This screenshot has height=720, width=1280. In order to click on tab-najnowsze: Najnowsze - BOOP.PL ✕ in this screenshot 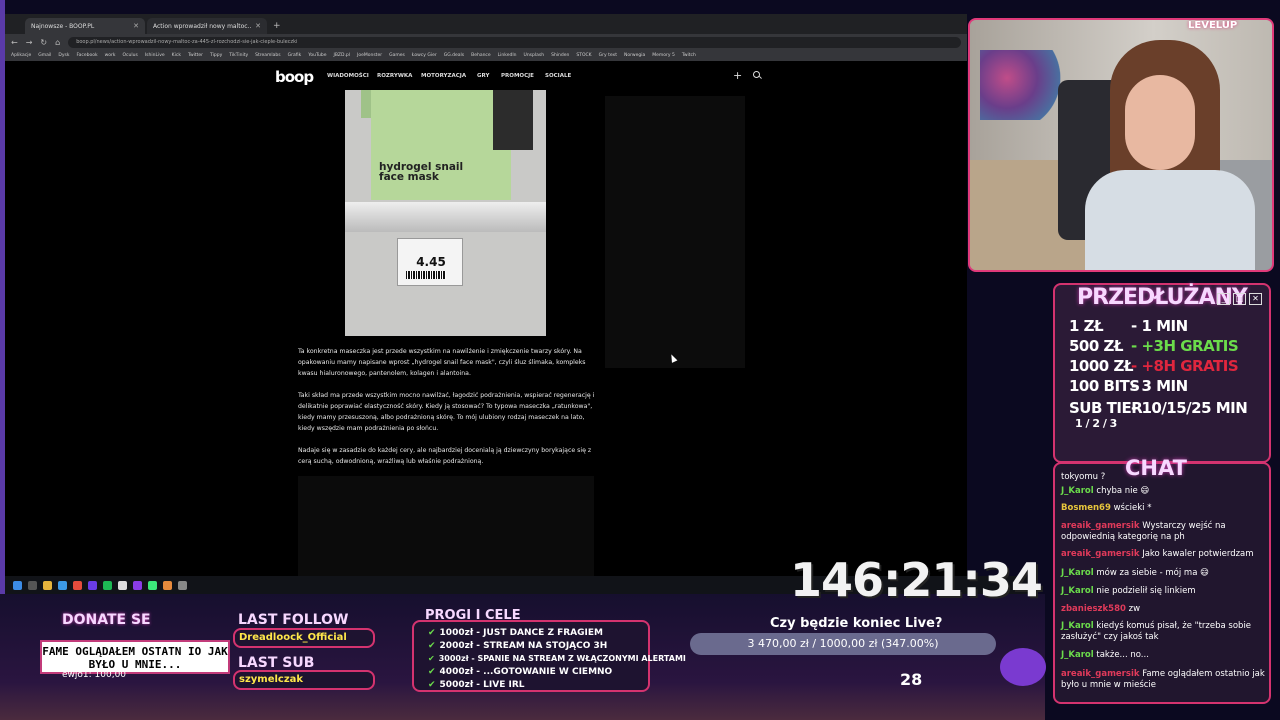, I will do `click(85, 26)`.